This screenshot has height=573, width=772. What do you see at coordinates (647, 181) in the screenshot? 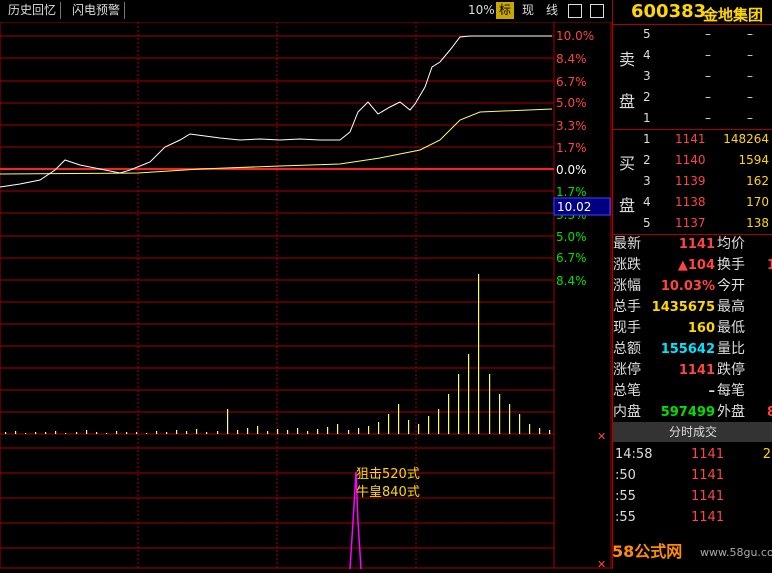
I see `order-index: 3` at bounding box center [647, 181].